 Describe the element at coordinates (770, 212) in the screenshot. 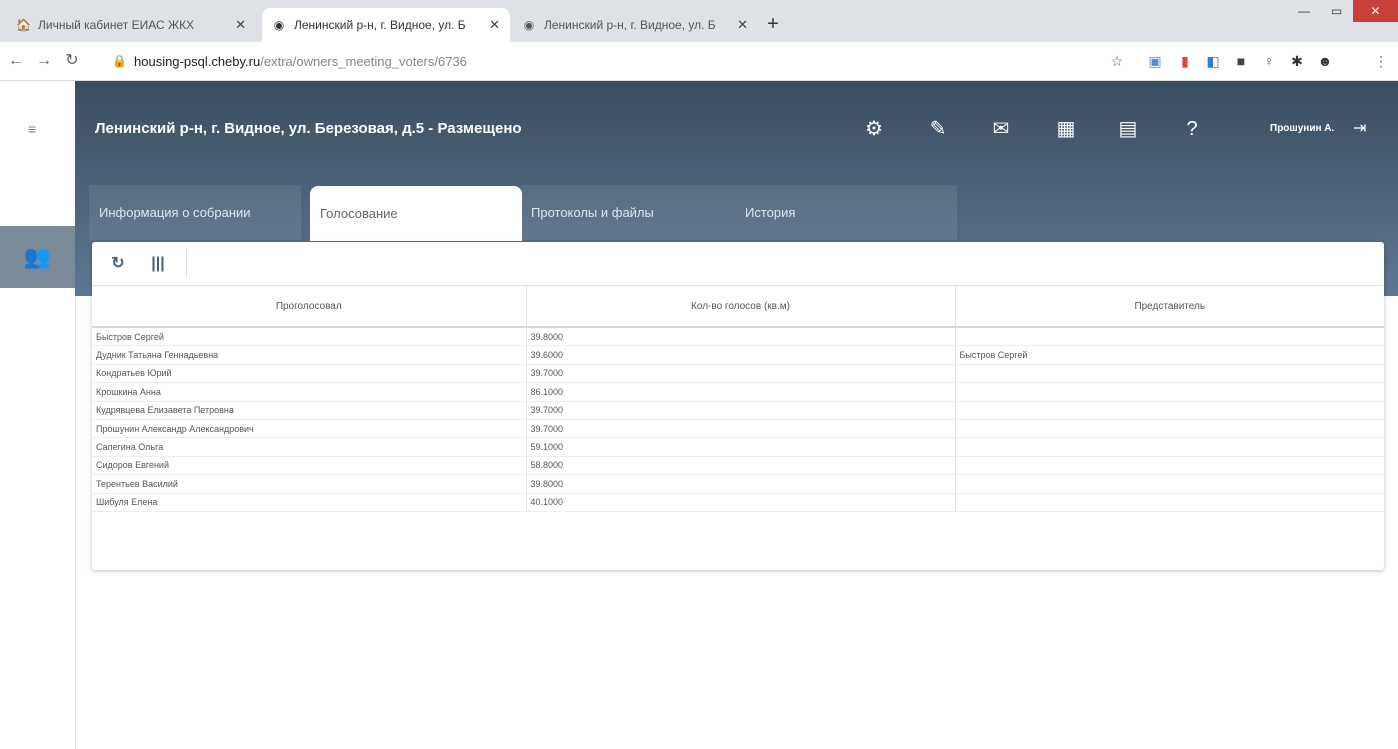

I see `tab-label: История` at that location.